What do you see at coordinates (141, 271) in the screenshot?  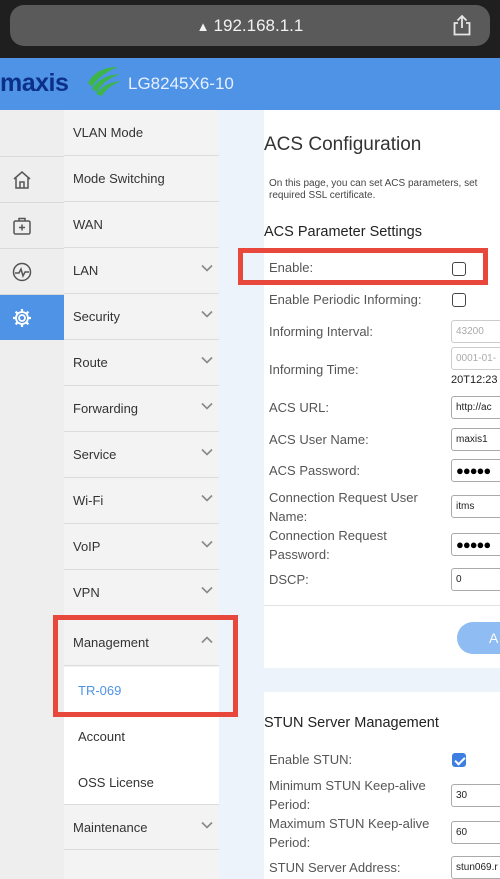 I see `nav-item-lan: LAN` at bounding box center [141, 271].